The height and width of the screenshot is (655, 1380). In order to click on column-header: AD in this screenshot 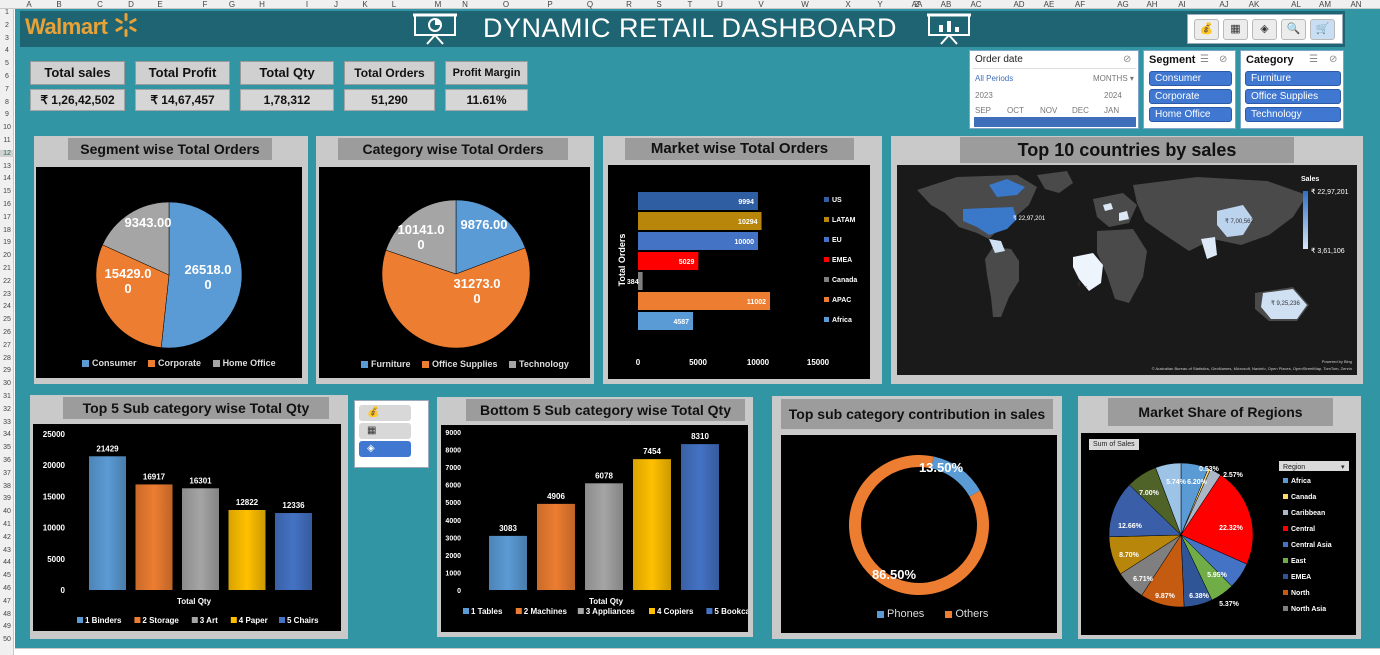, I will do `click(1018, 4)`.